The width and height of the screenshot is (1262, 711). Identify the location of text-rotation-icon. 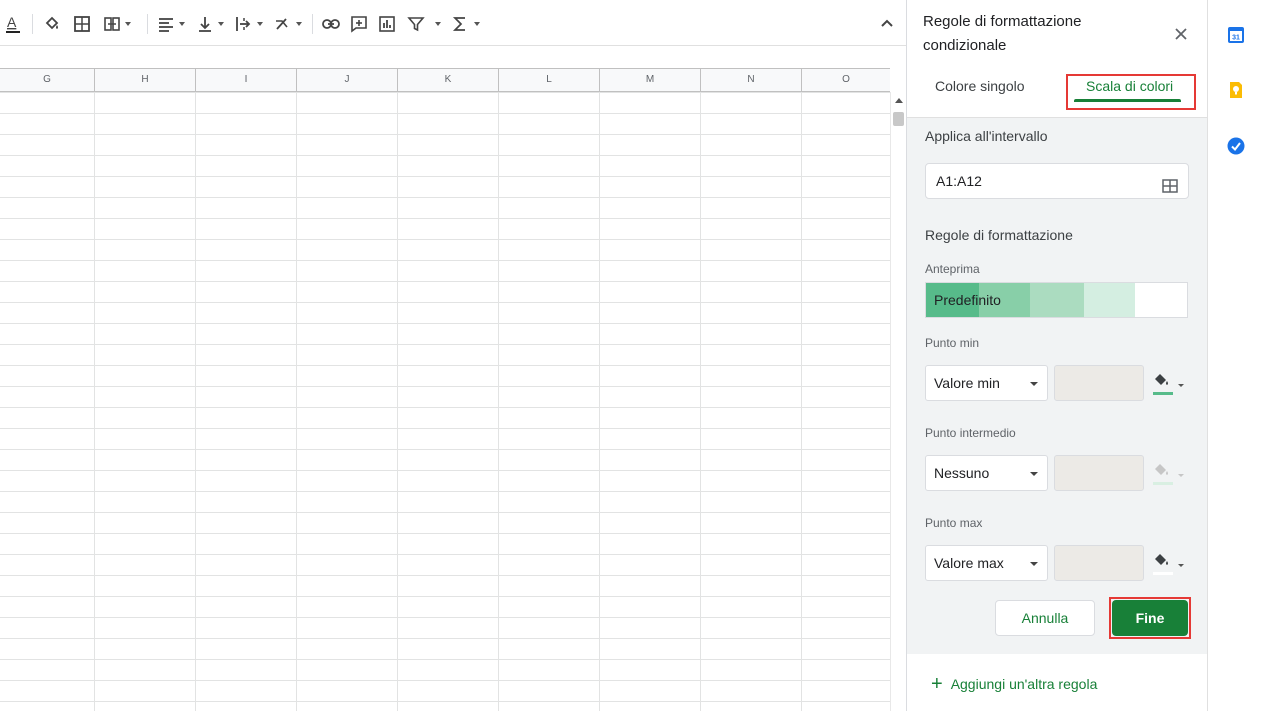
(288, 24).